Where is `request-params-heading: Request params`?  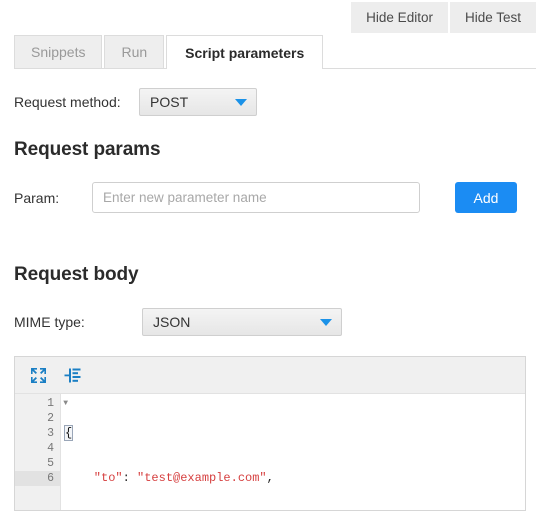 request-params-heading: Request params is located at coordinates (87, 149).